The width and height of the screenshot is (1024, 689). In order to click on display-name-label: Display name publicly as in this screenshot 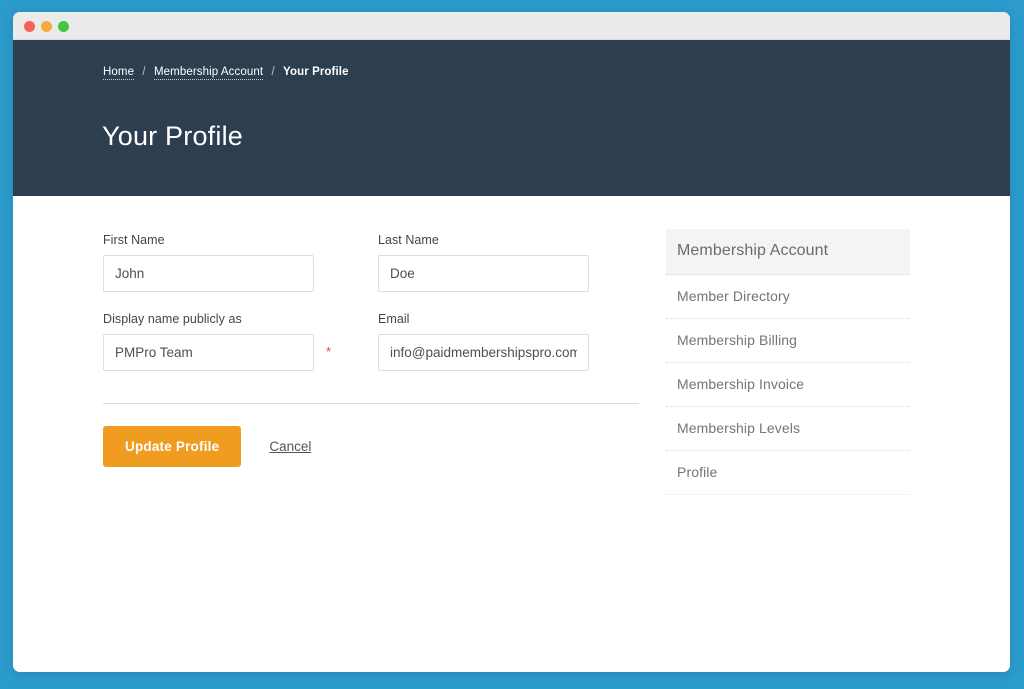, I will do `click(172, 319)`.